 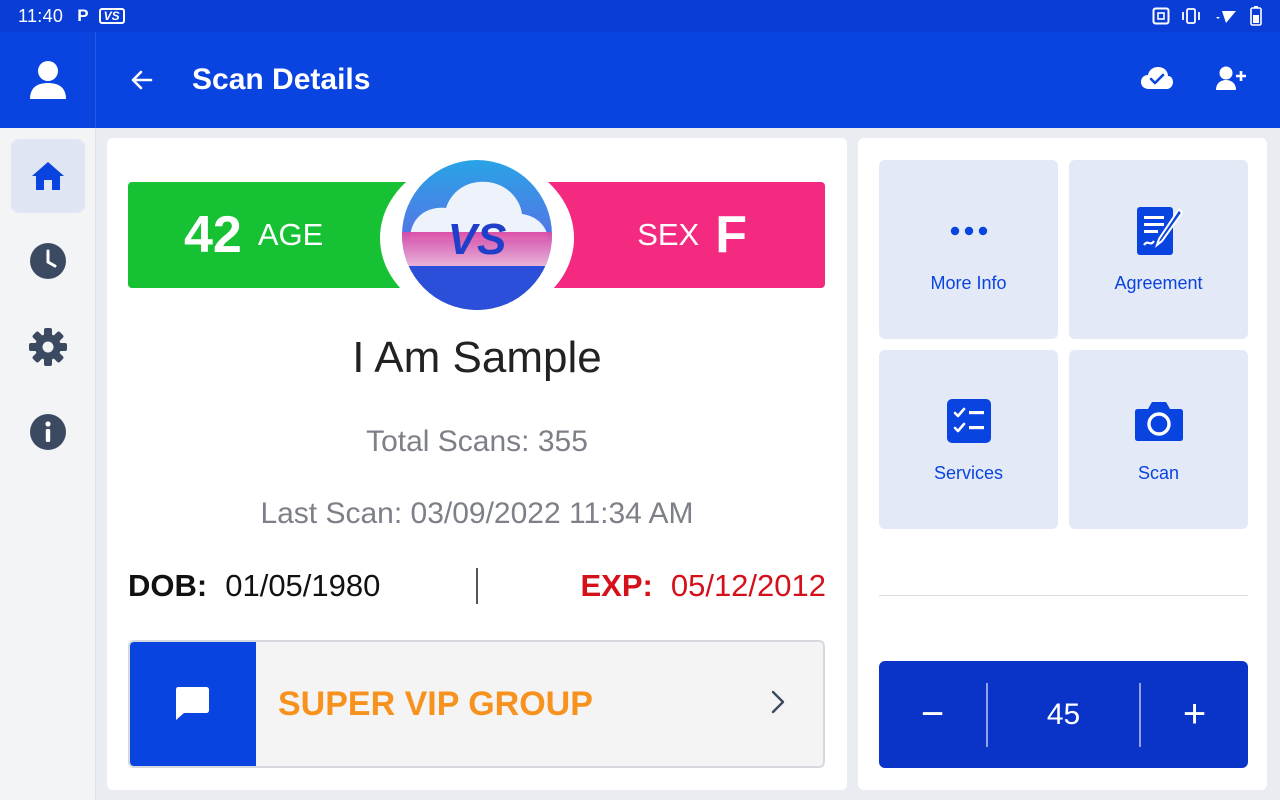 What do you see at coordinates (968, 249) in the screenshot?
I see `more-info-tile: More Info` at bounding box center [968, 249].